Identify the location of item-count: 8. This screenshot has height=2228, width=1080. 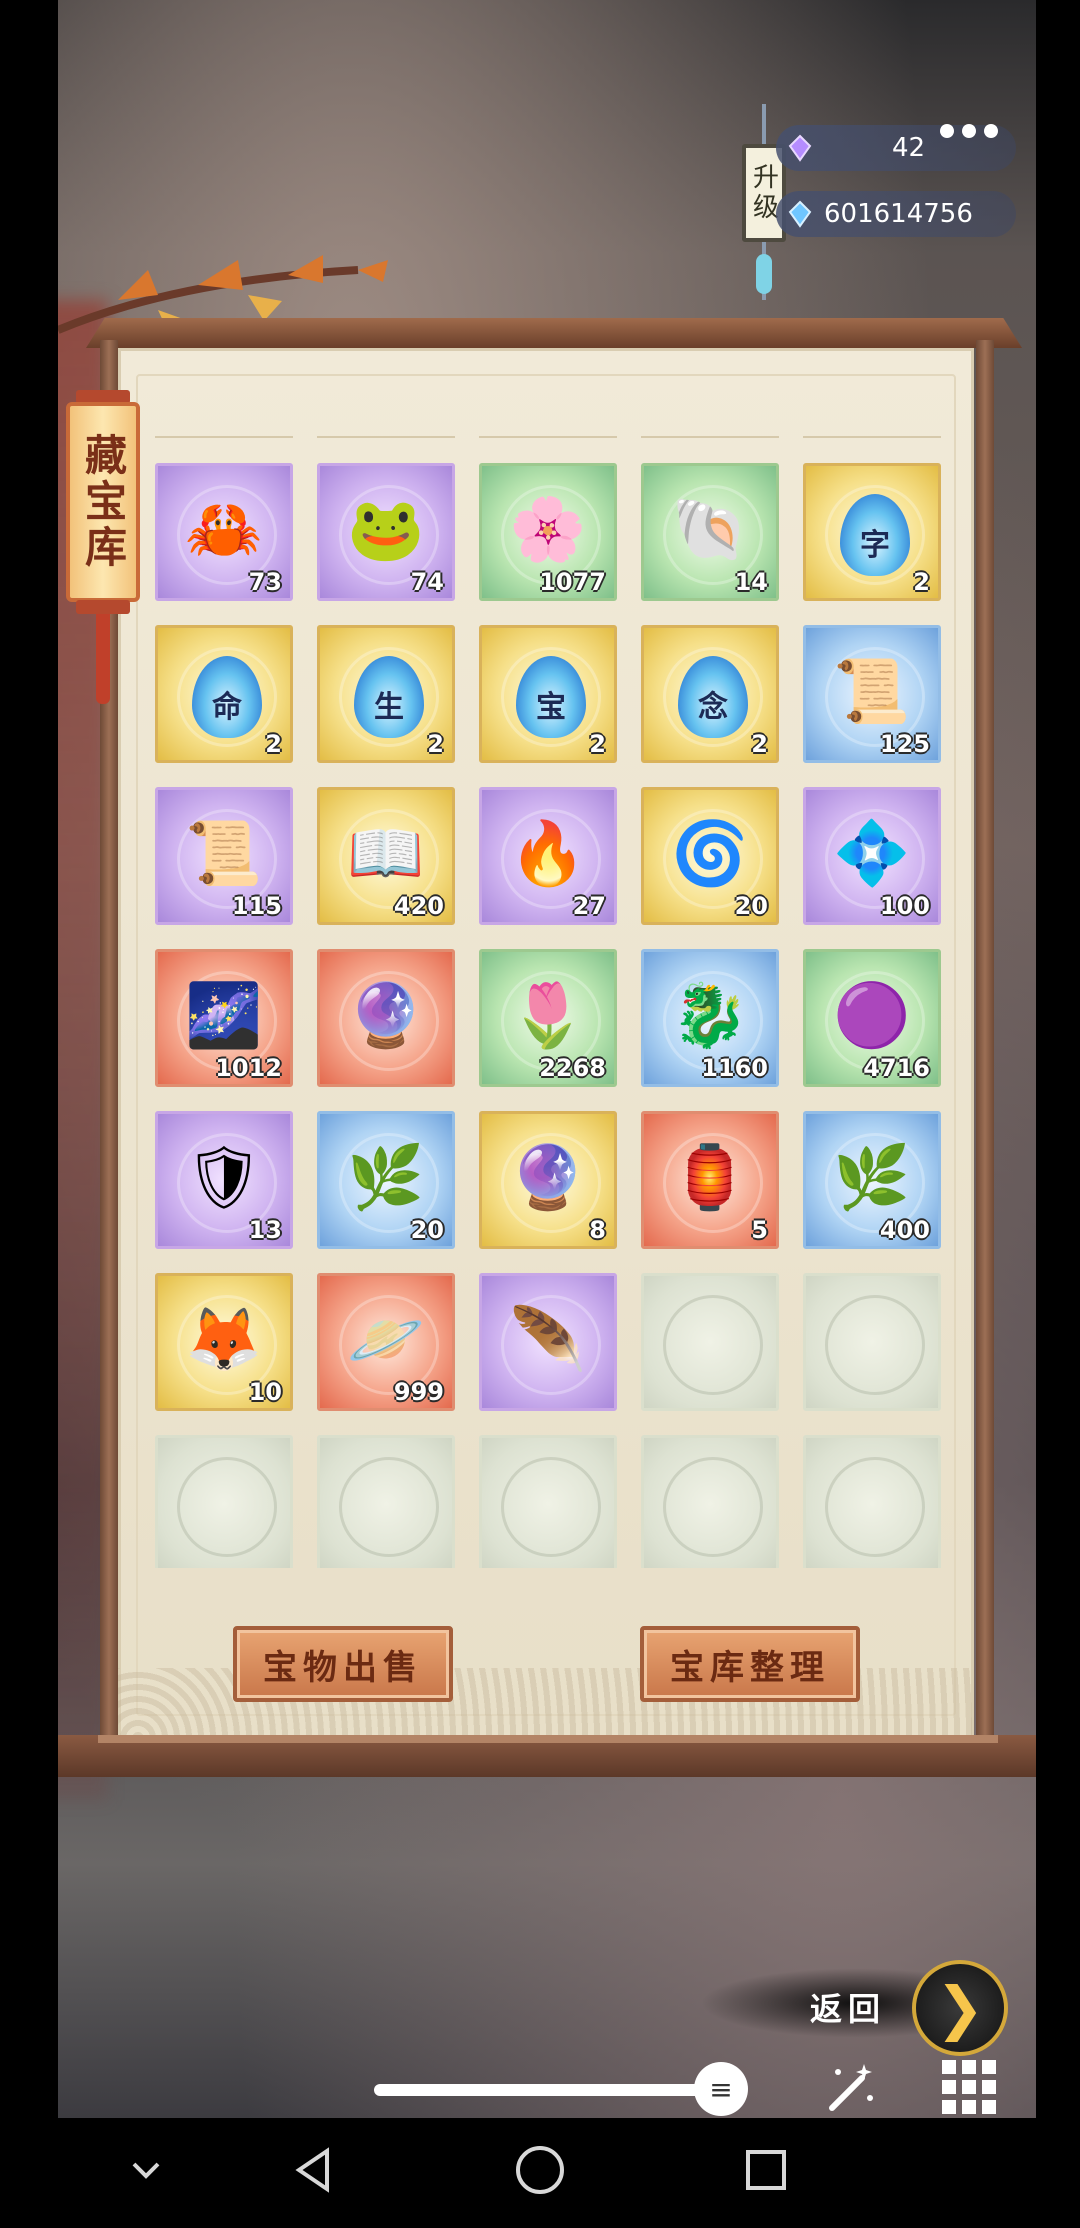
(597, 1230).